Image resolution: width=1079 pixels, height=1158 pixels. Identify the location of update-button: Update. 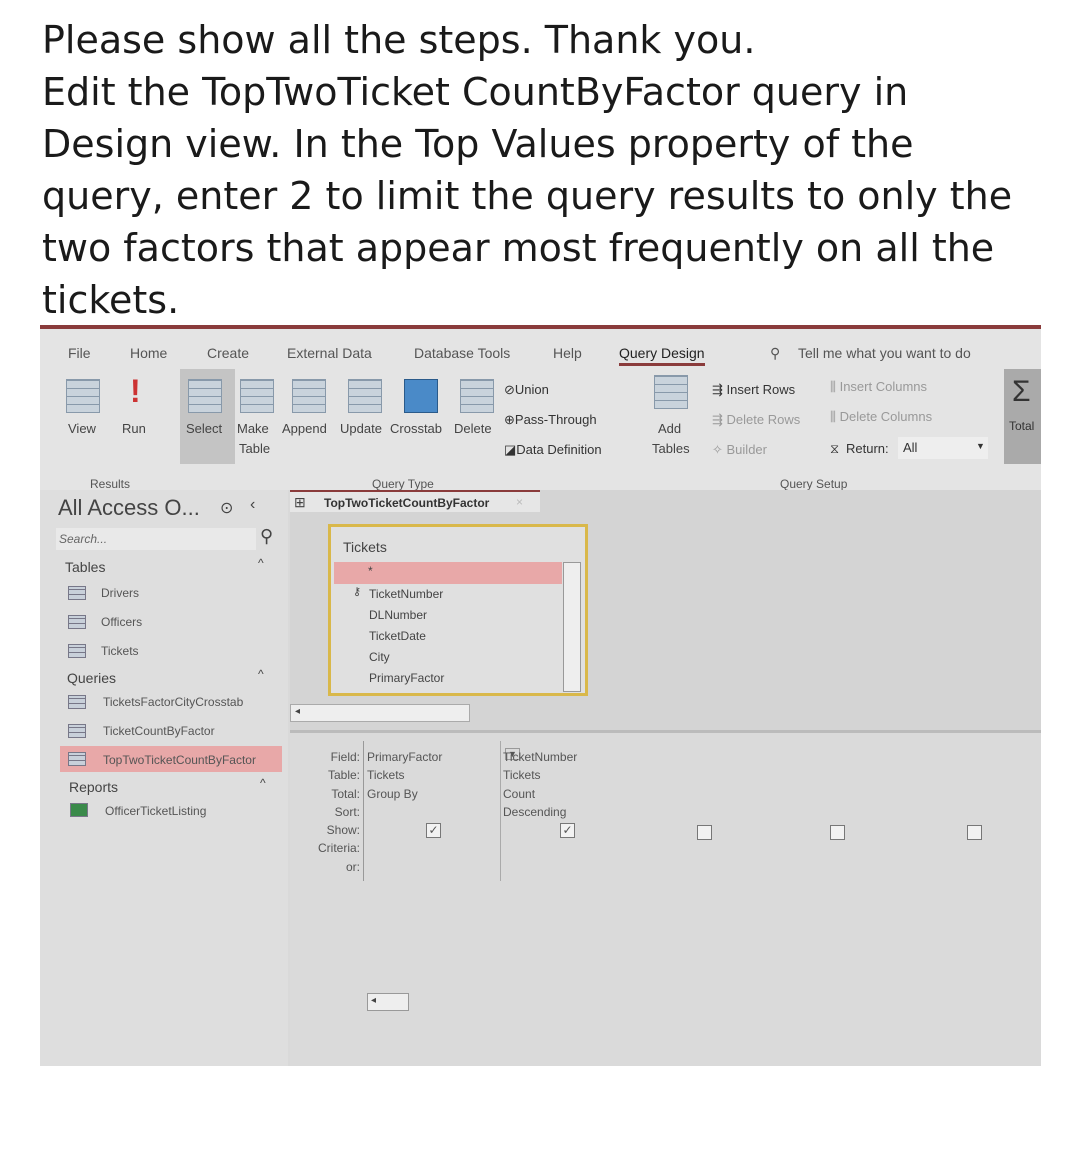
(361, 428).